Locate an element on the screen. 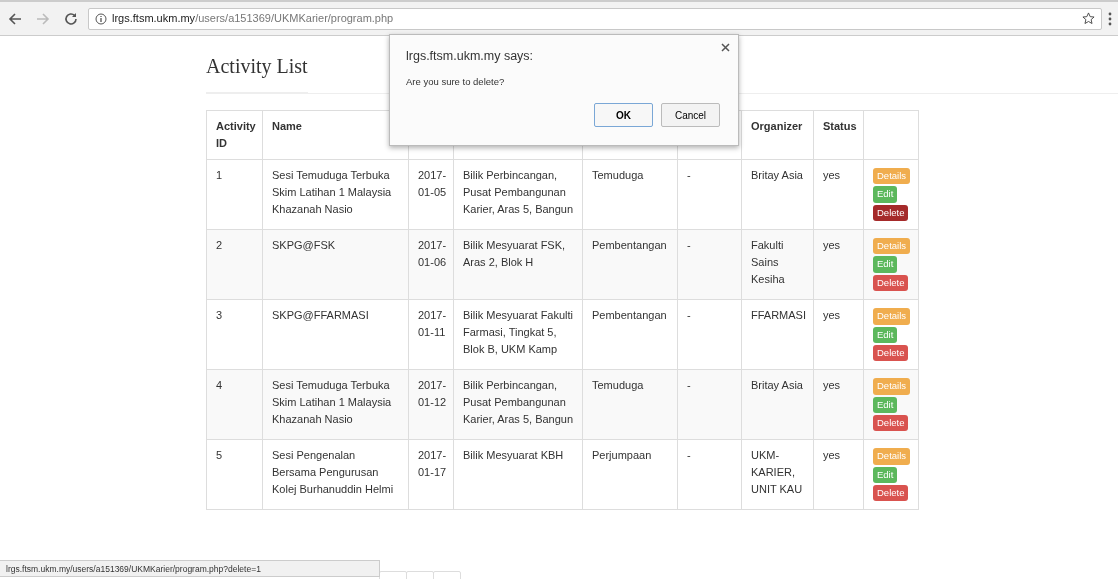 The width and height of the screenshot is (1118, 579). table-cell: FFARMASI is located at coordinates (777, 334).